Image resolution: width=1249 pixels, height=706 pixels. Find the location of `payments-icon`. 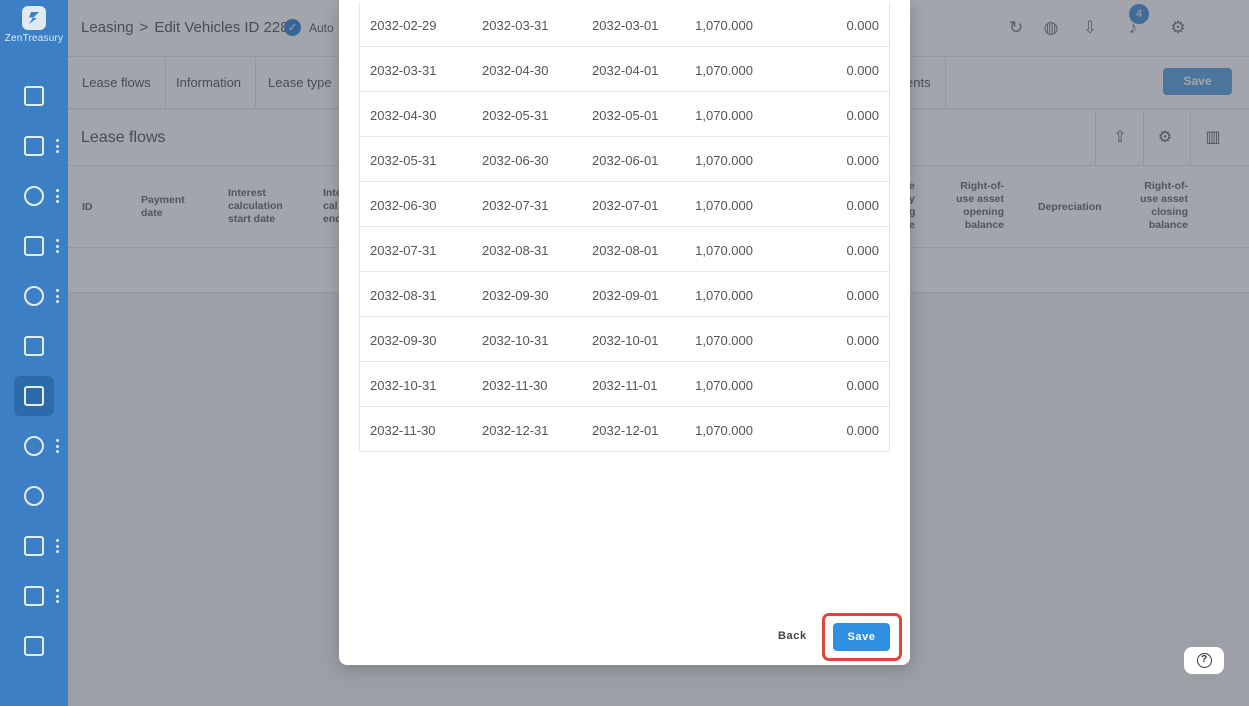

payments-icon is located at coordinates (34, 296).